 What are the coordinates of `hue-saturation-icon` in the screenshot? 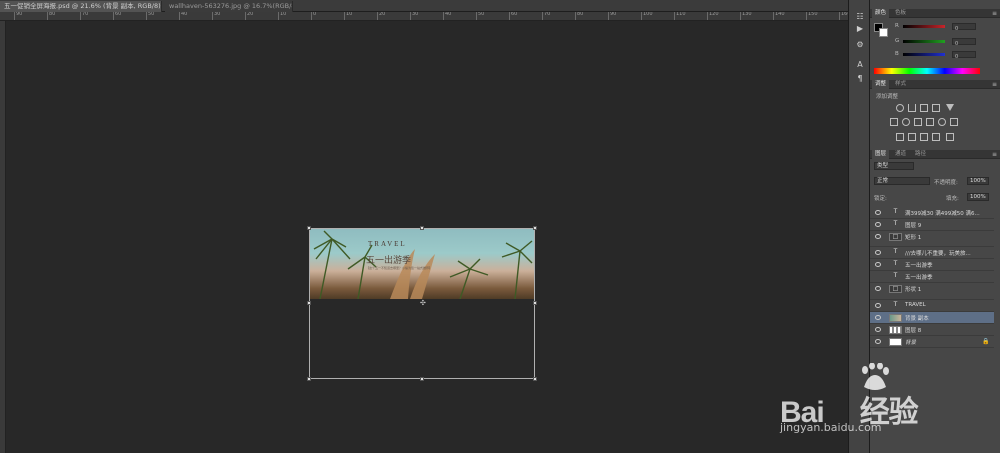 It's located at (894, 122).